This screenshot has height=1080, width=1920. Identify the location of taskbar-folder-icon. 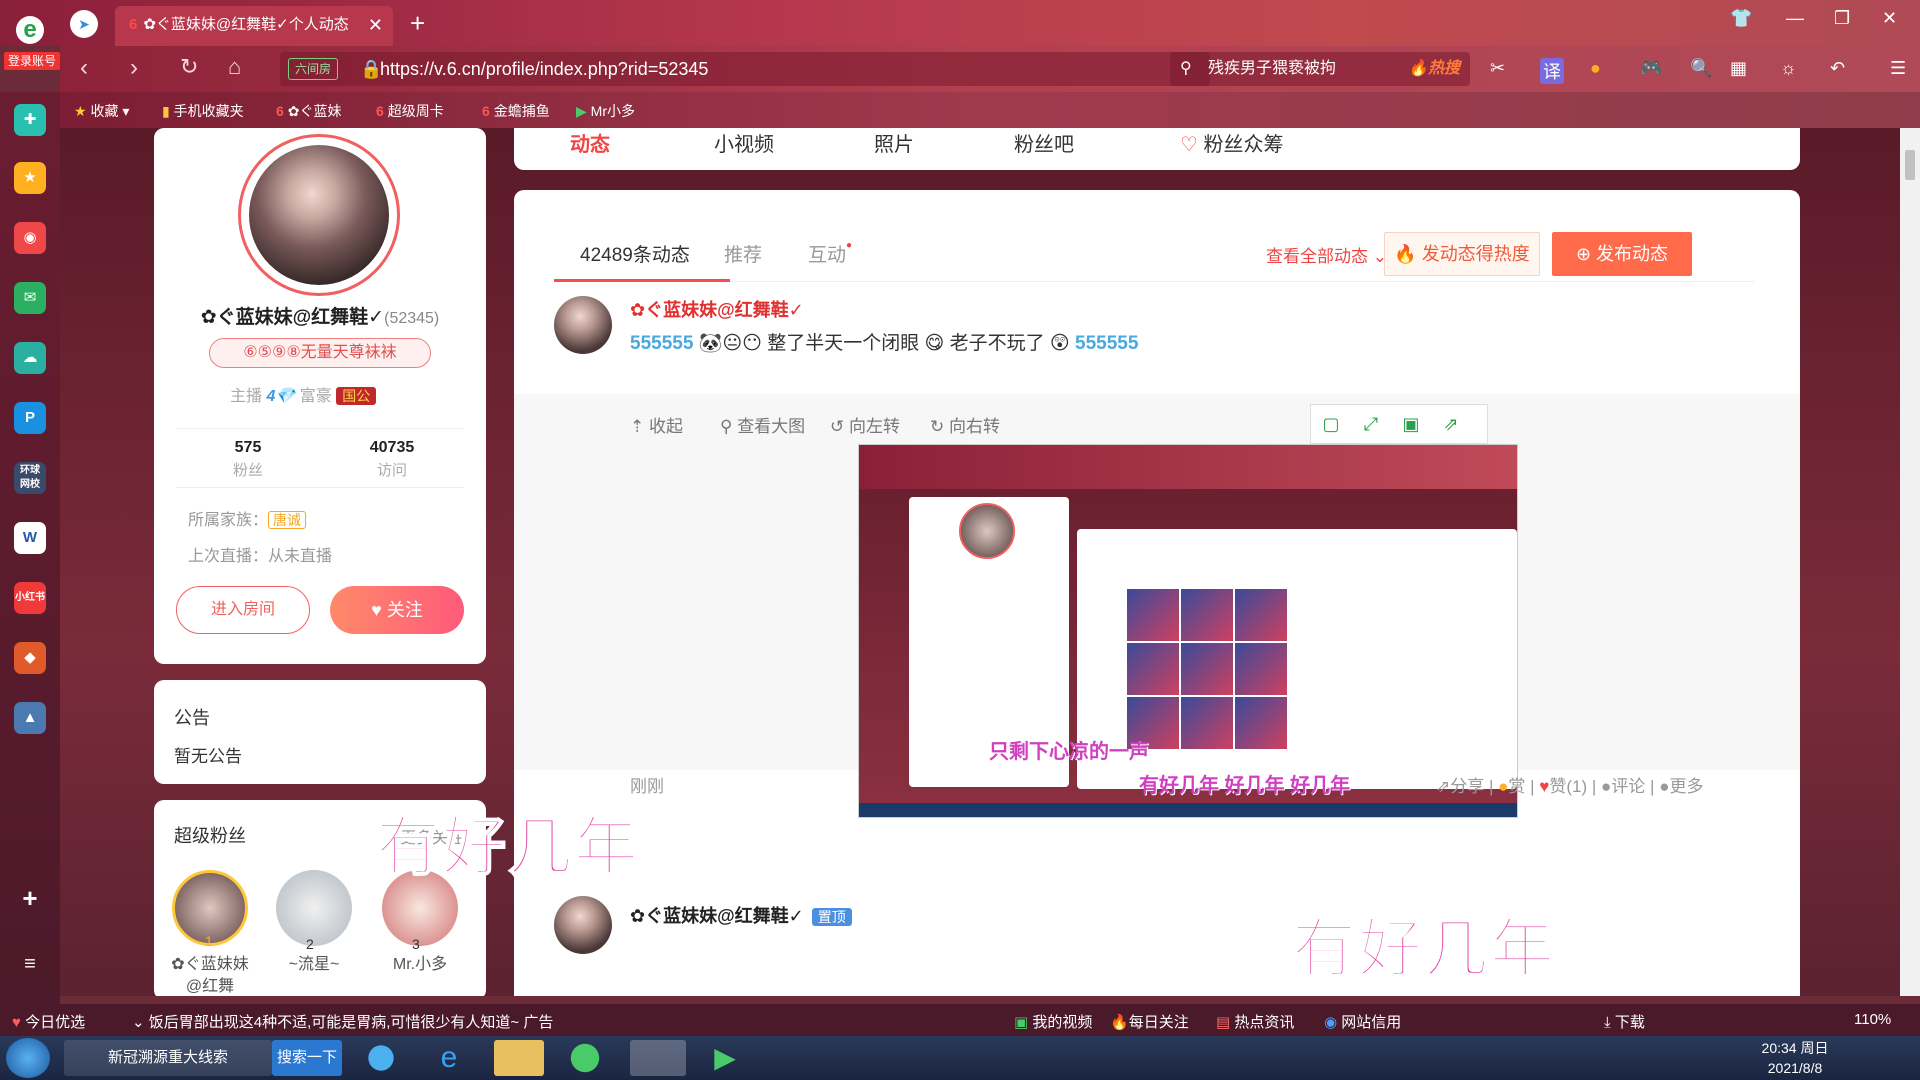
(519, 1058).